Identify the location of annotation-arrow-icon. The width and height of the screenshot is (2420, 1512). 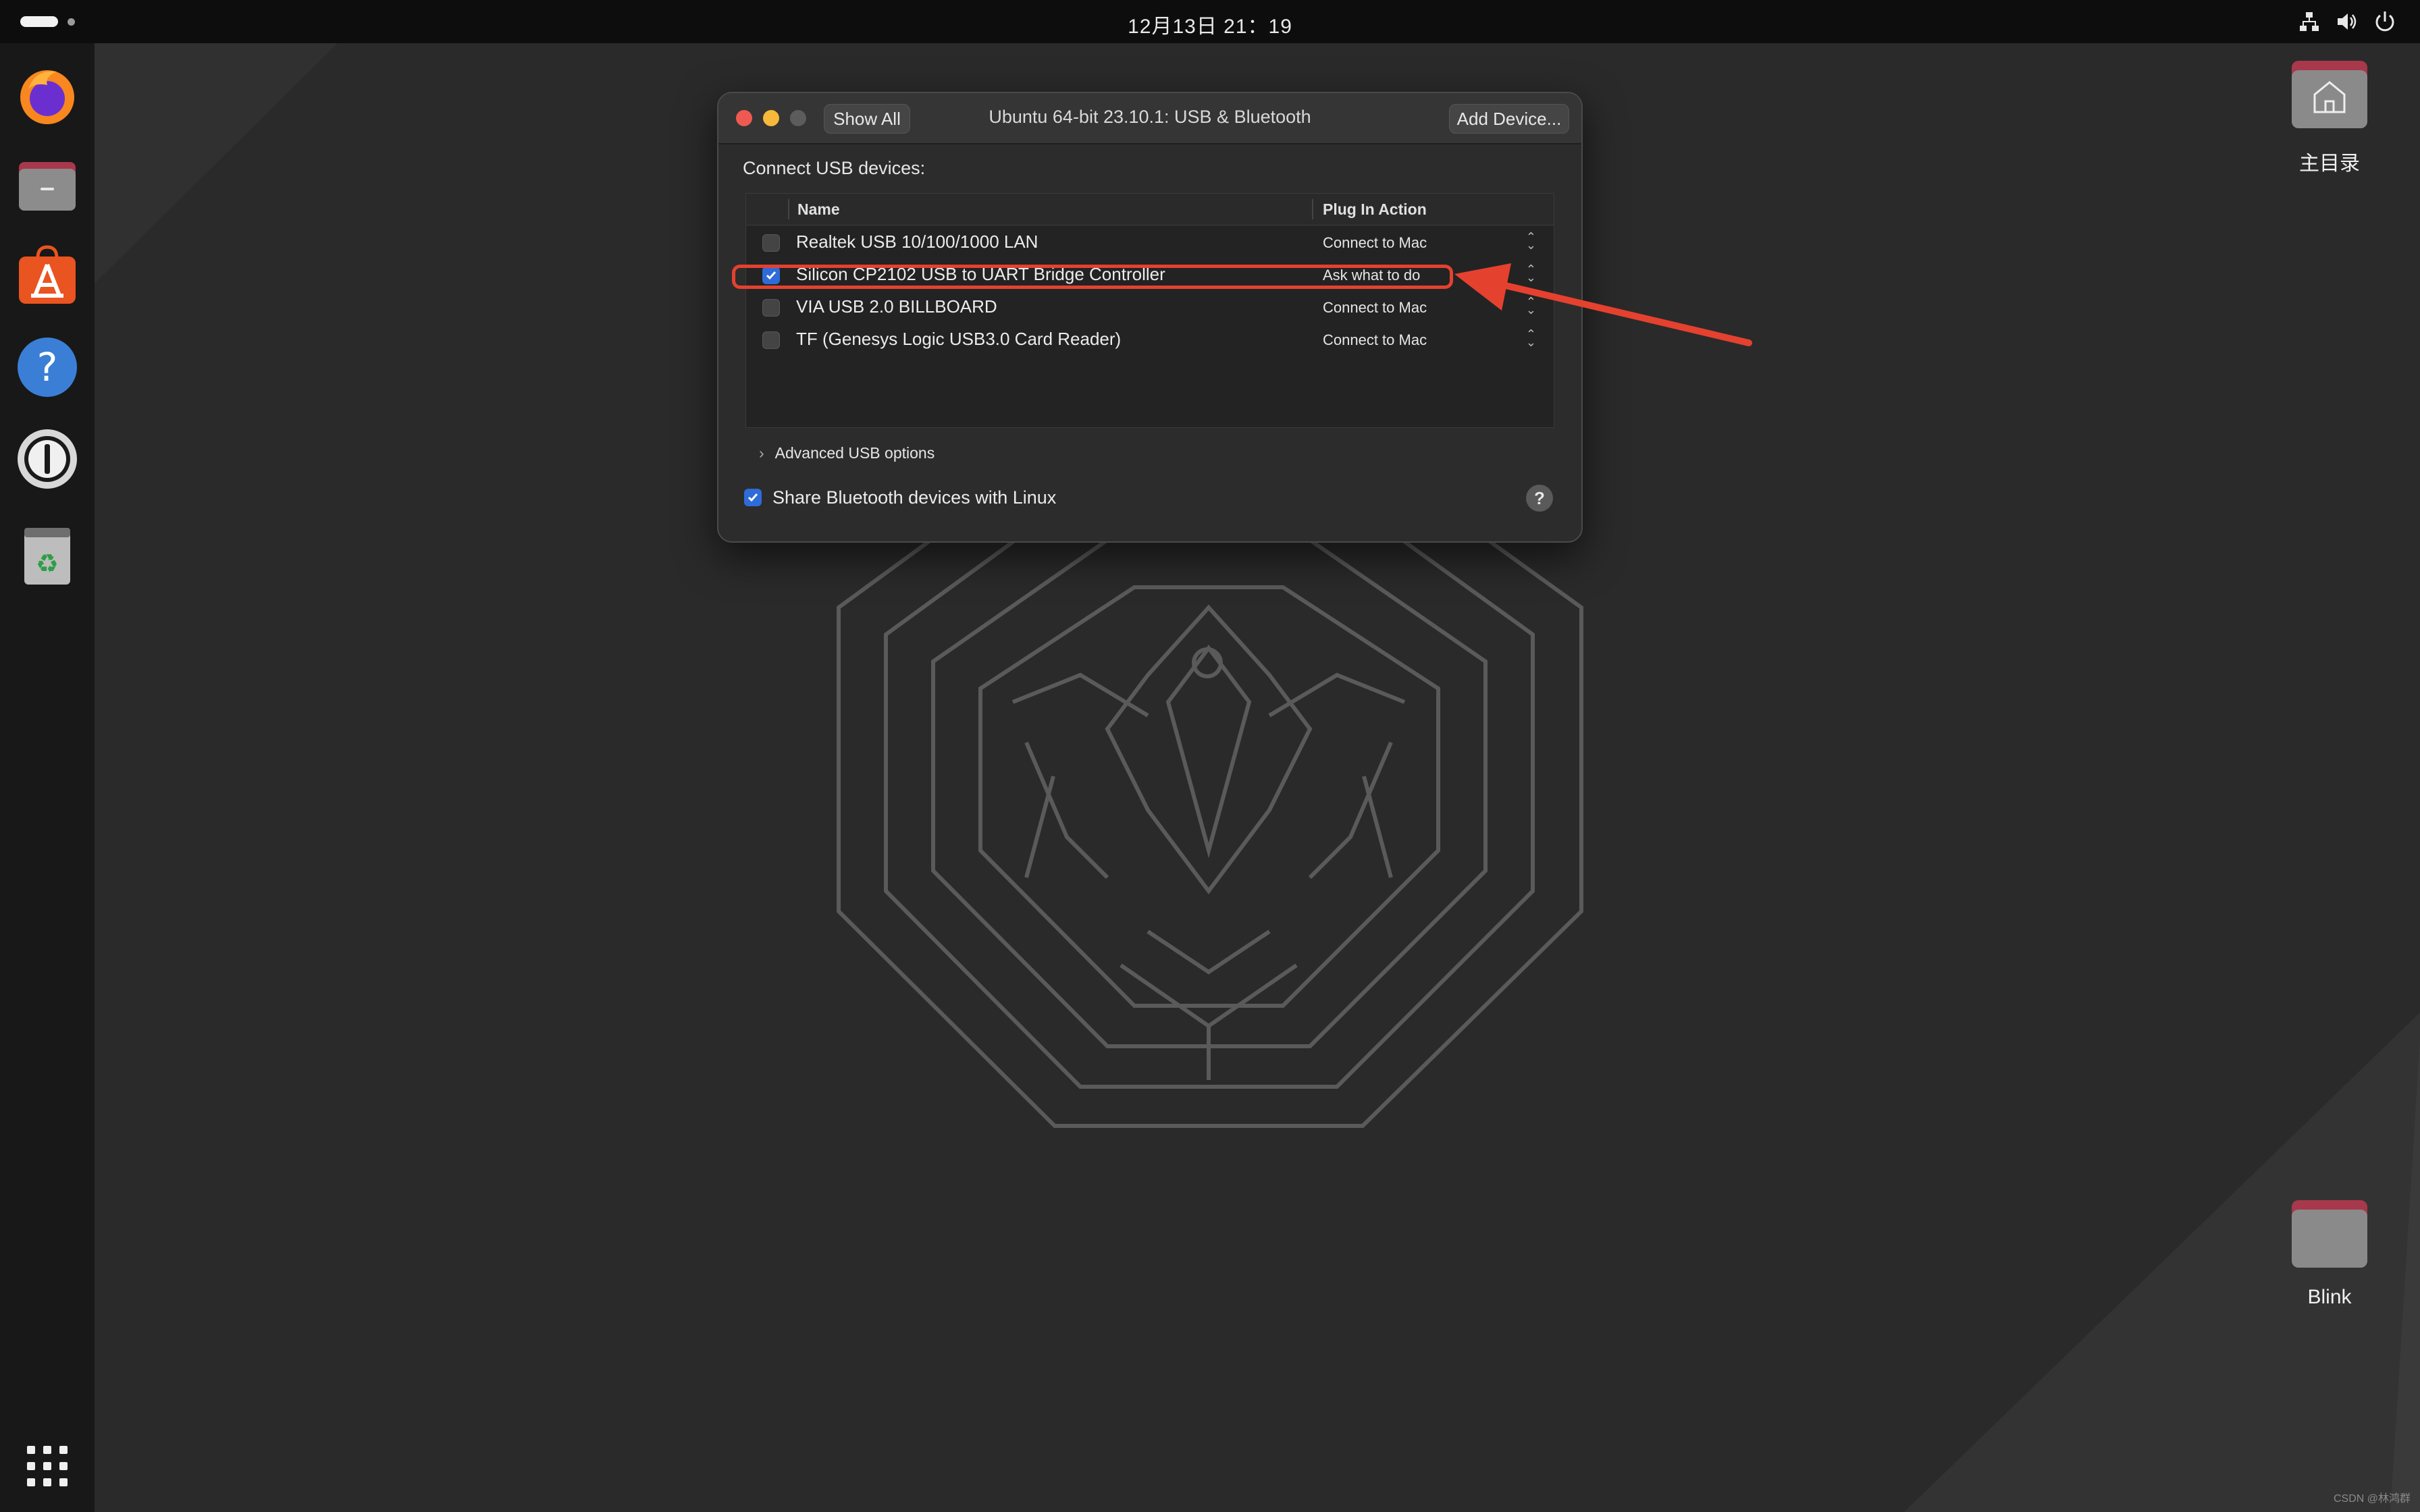
(1603, 304).